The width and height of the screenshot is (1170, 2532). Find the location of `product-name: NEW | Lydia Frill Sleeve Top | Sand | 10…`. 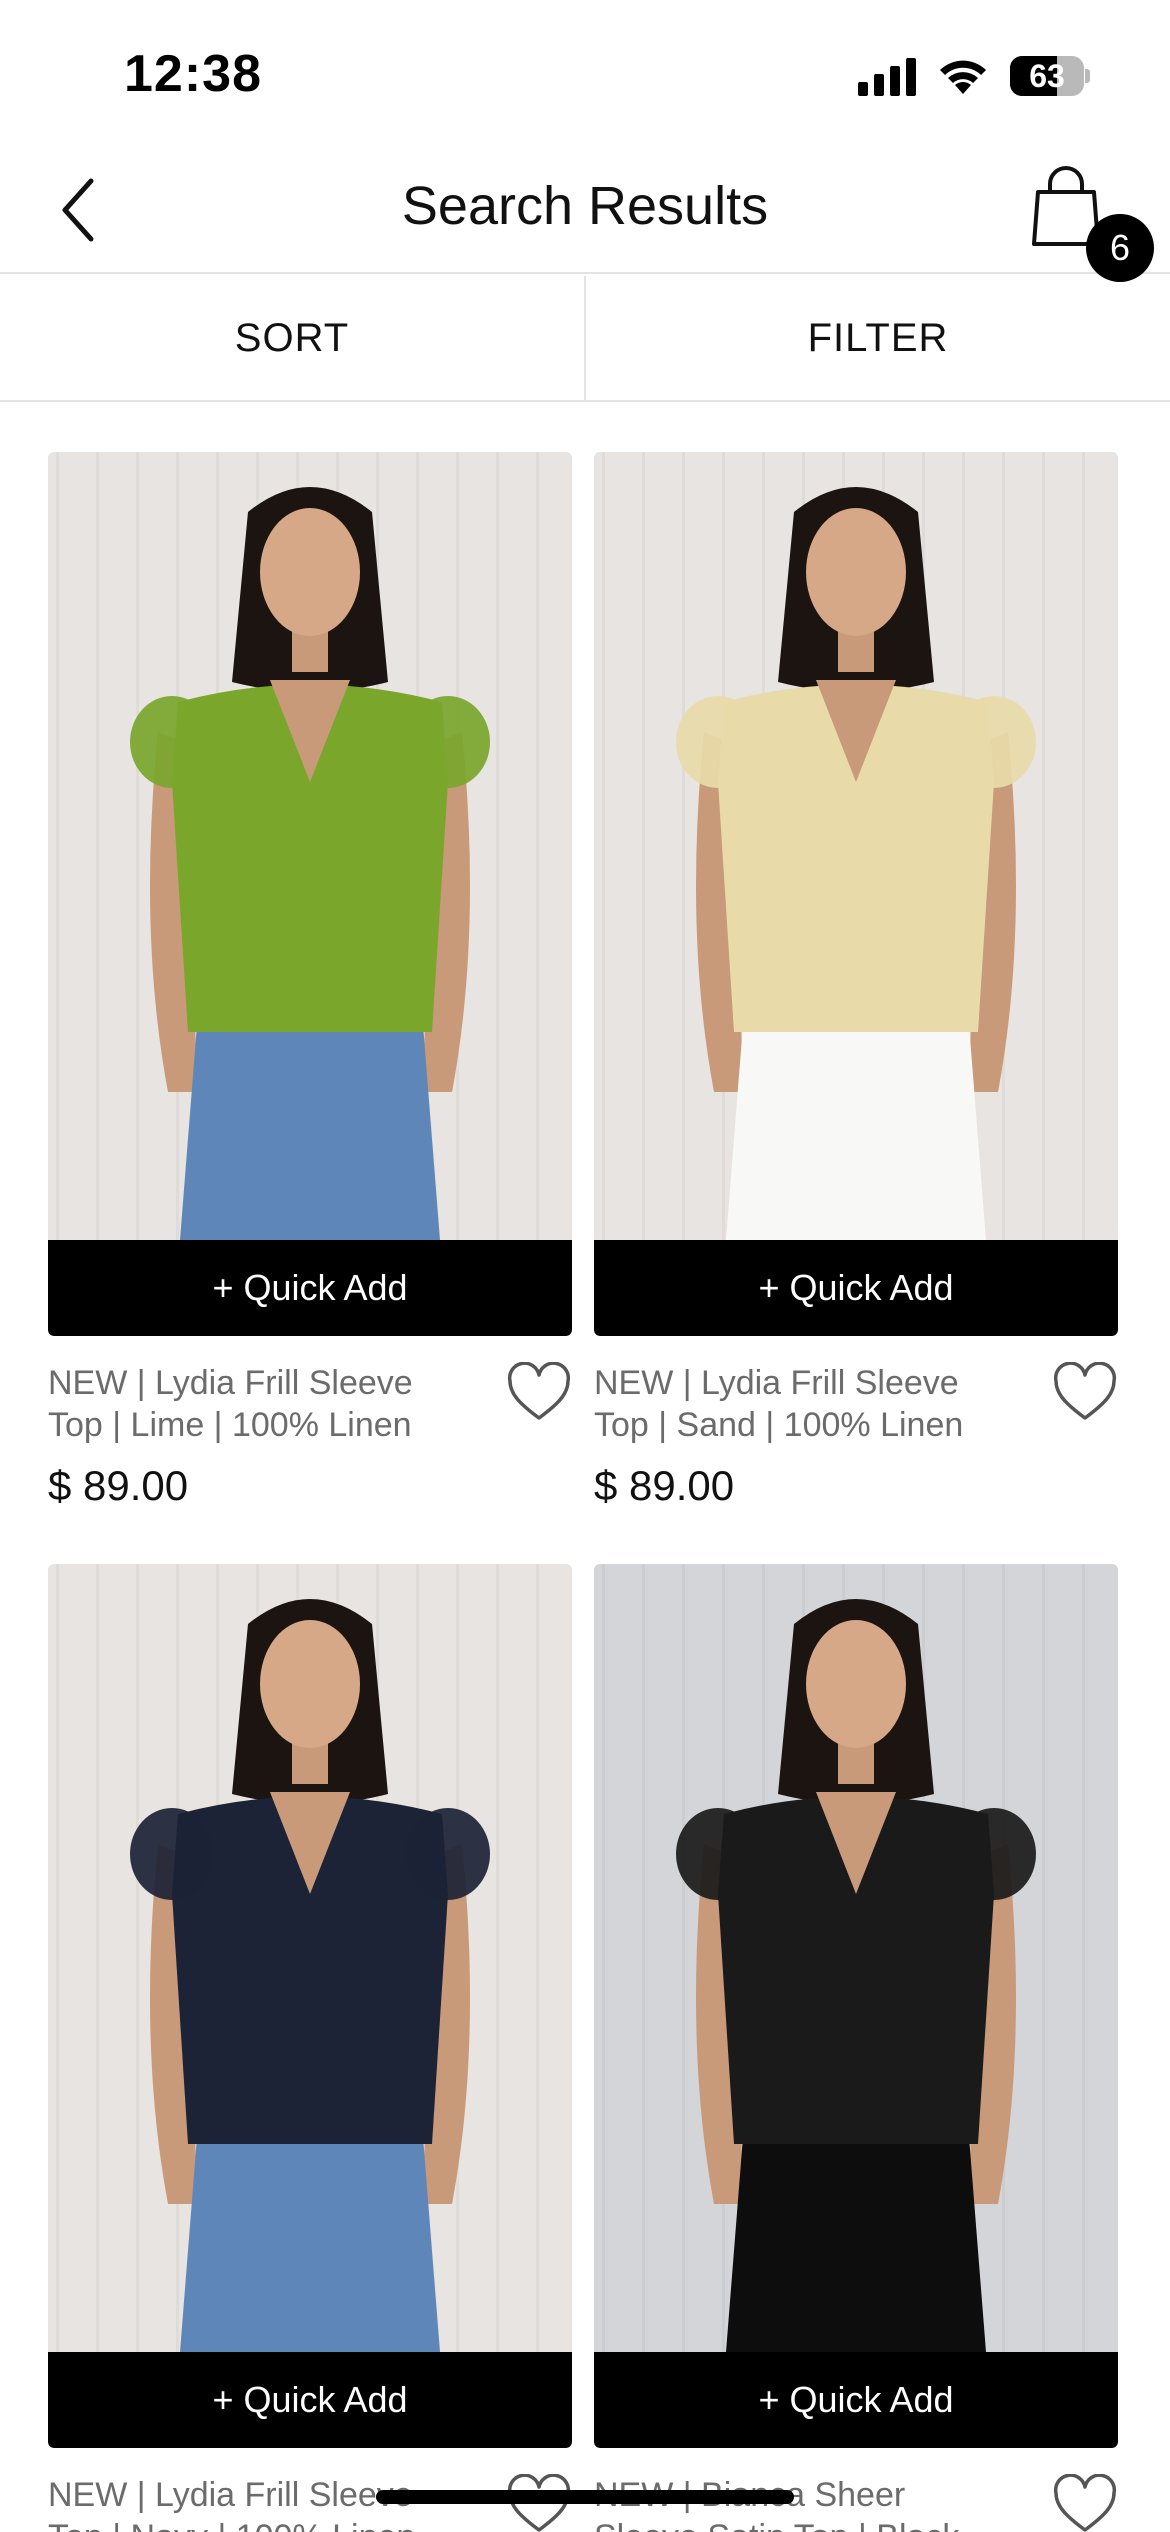

product-name: NEW | Lydia Frill Sleeve Top | Sand | 10… is located at coordinates (804, 1404).